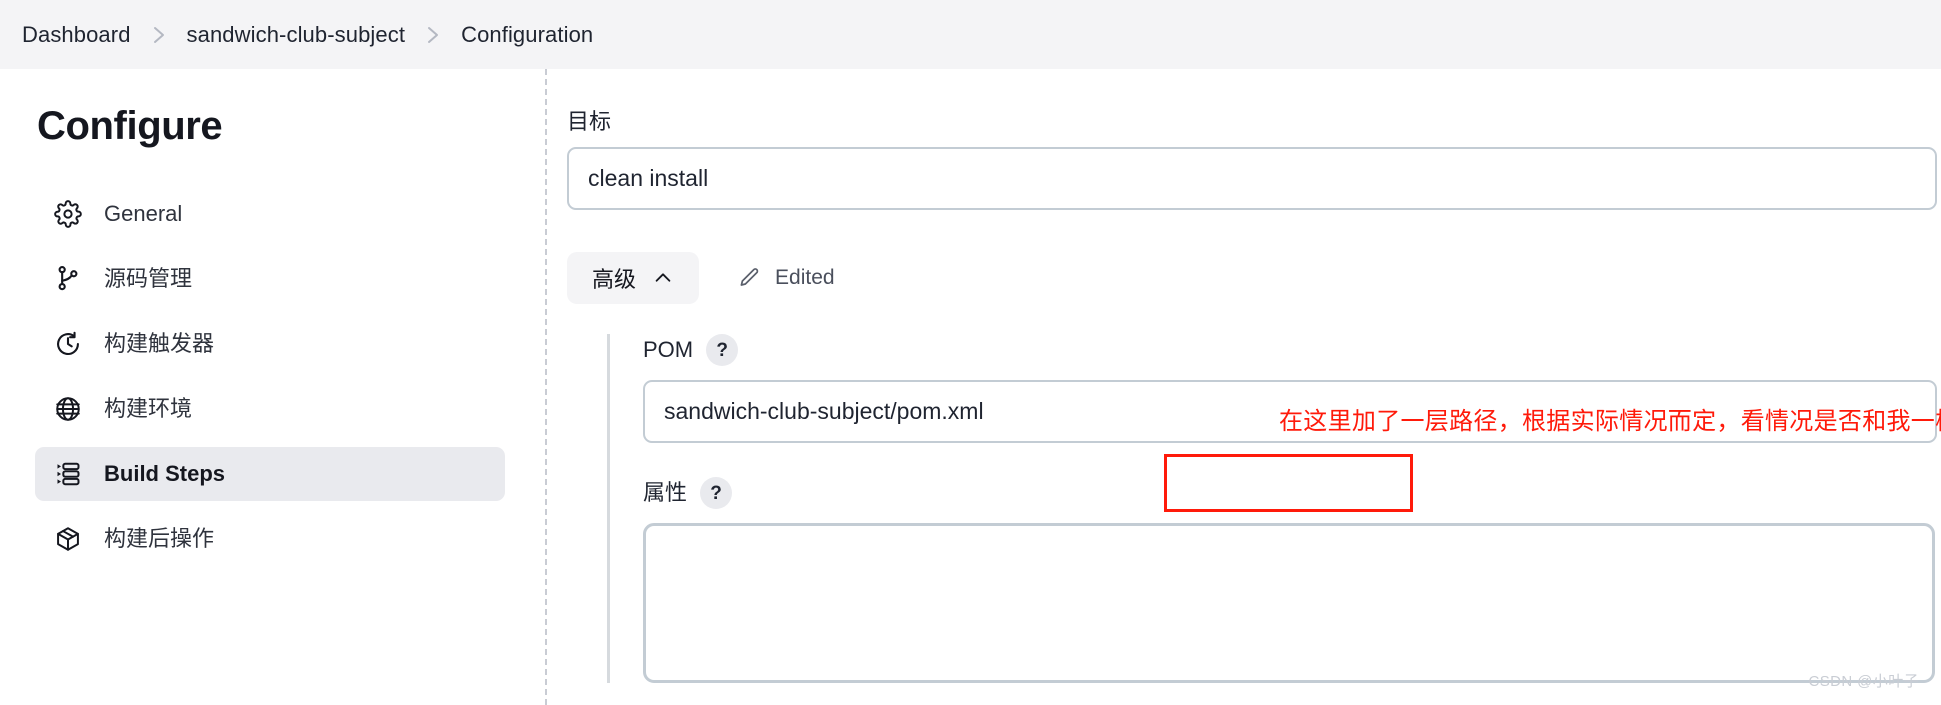 This screenshot has height=705, width=1941. Describe the element at coordinates (270, 214) in the screenshot. I see `sidebar-item-general: General` at that location.